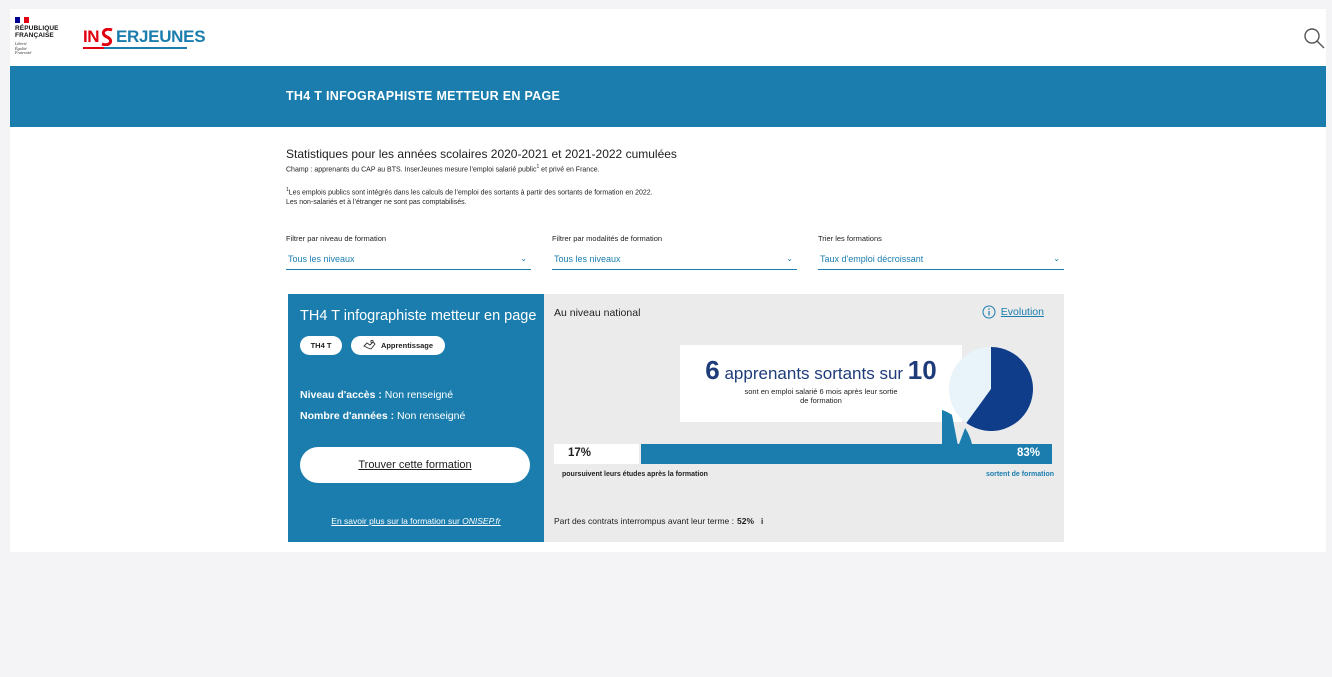 The image size is (1332, 677). Describe the element at coordinates (34, 35) in the screenshot. I see `republic-line-2: FRANÇAISE` at that location.